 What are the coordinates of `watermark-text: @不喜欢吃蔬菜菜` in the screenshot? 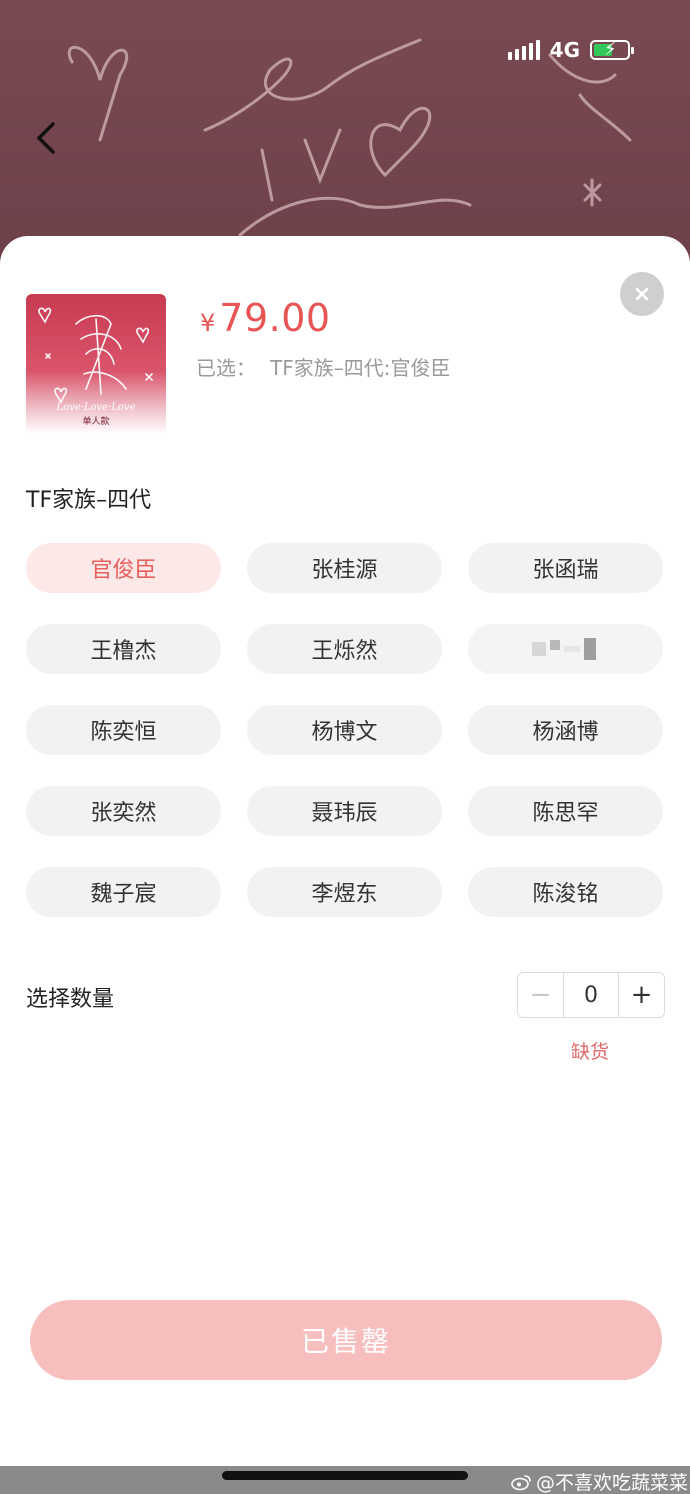 It's located at (612, 1483).